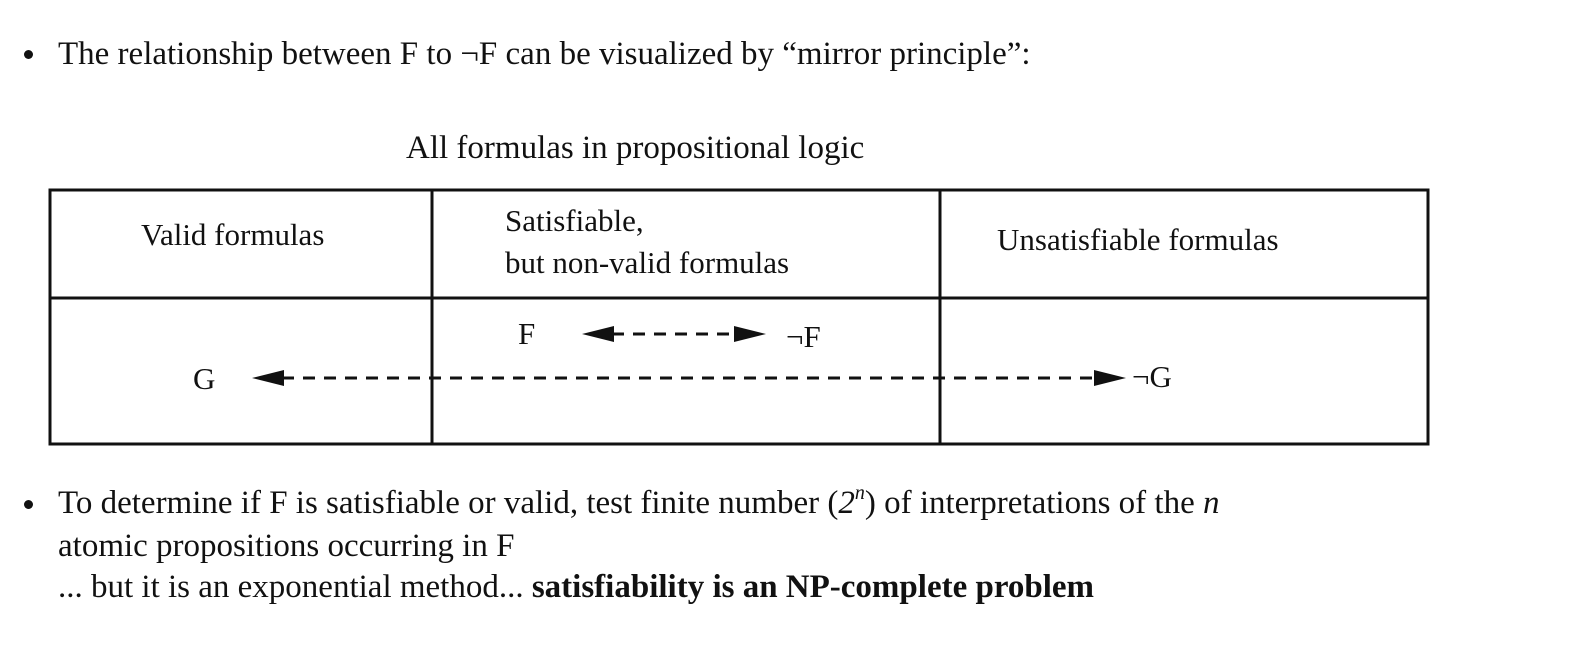 This screenshot has height=652, width=1576. Describe the element at coordinates (846, 503) in the screenshot. I see `text-two: 2` at that location.